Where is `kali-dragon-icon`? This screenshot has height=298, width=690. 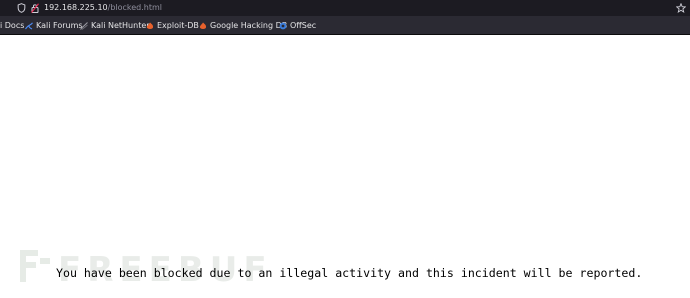 kali-dragon-icon is located at coordinates (29, 25).